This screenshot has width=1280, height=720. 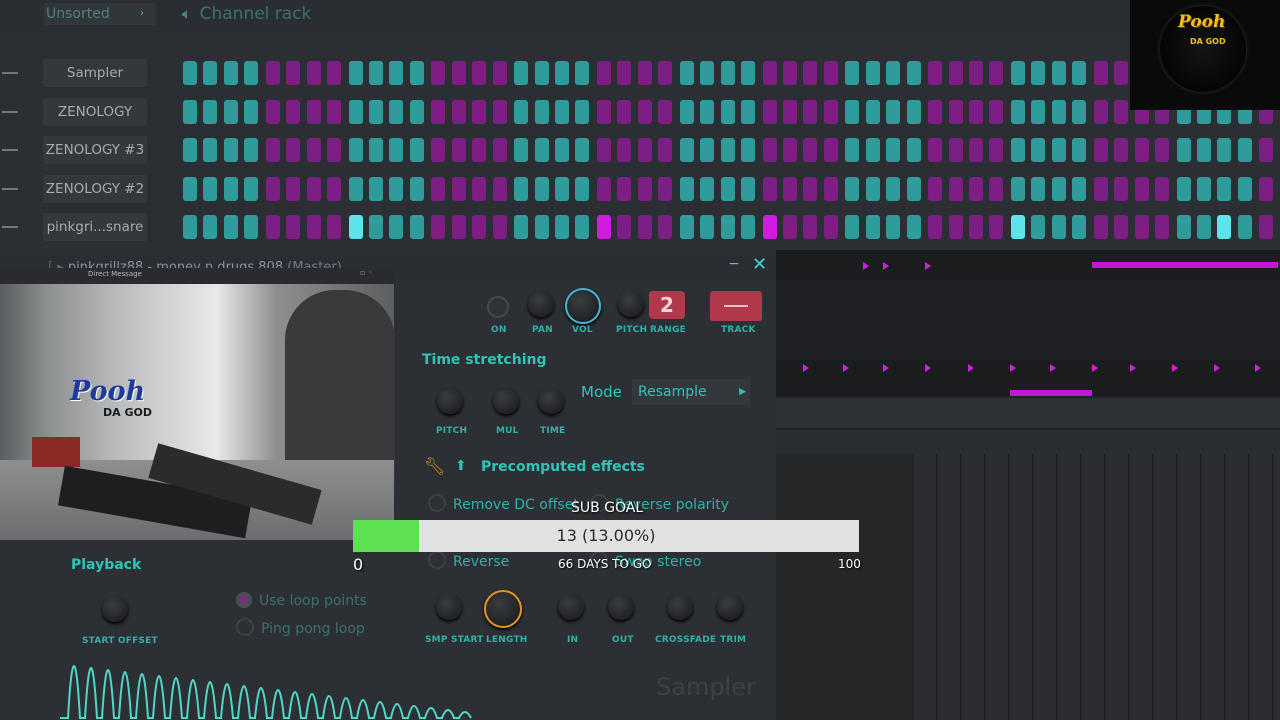 What do you see at coordinates (301, 600) in the screenshot?
I see `use-loop-points-checkbox: Use loop points` at bounding box center [301, 600].